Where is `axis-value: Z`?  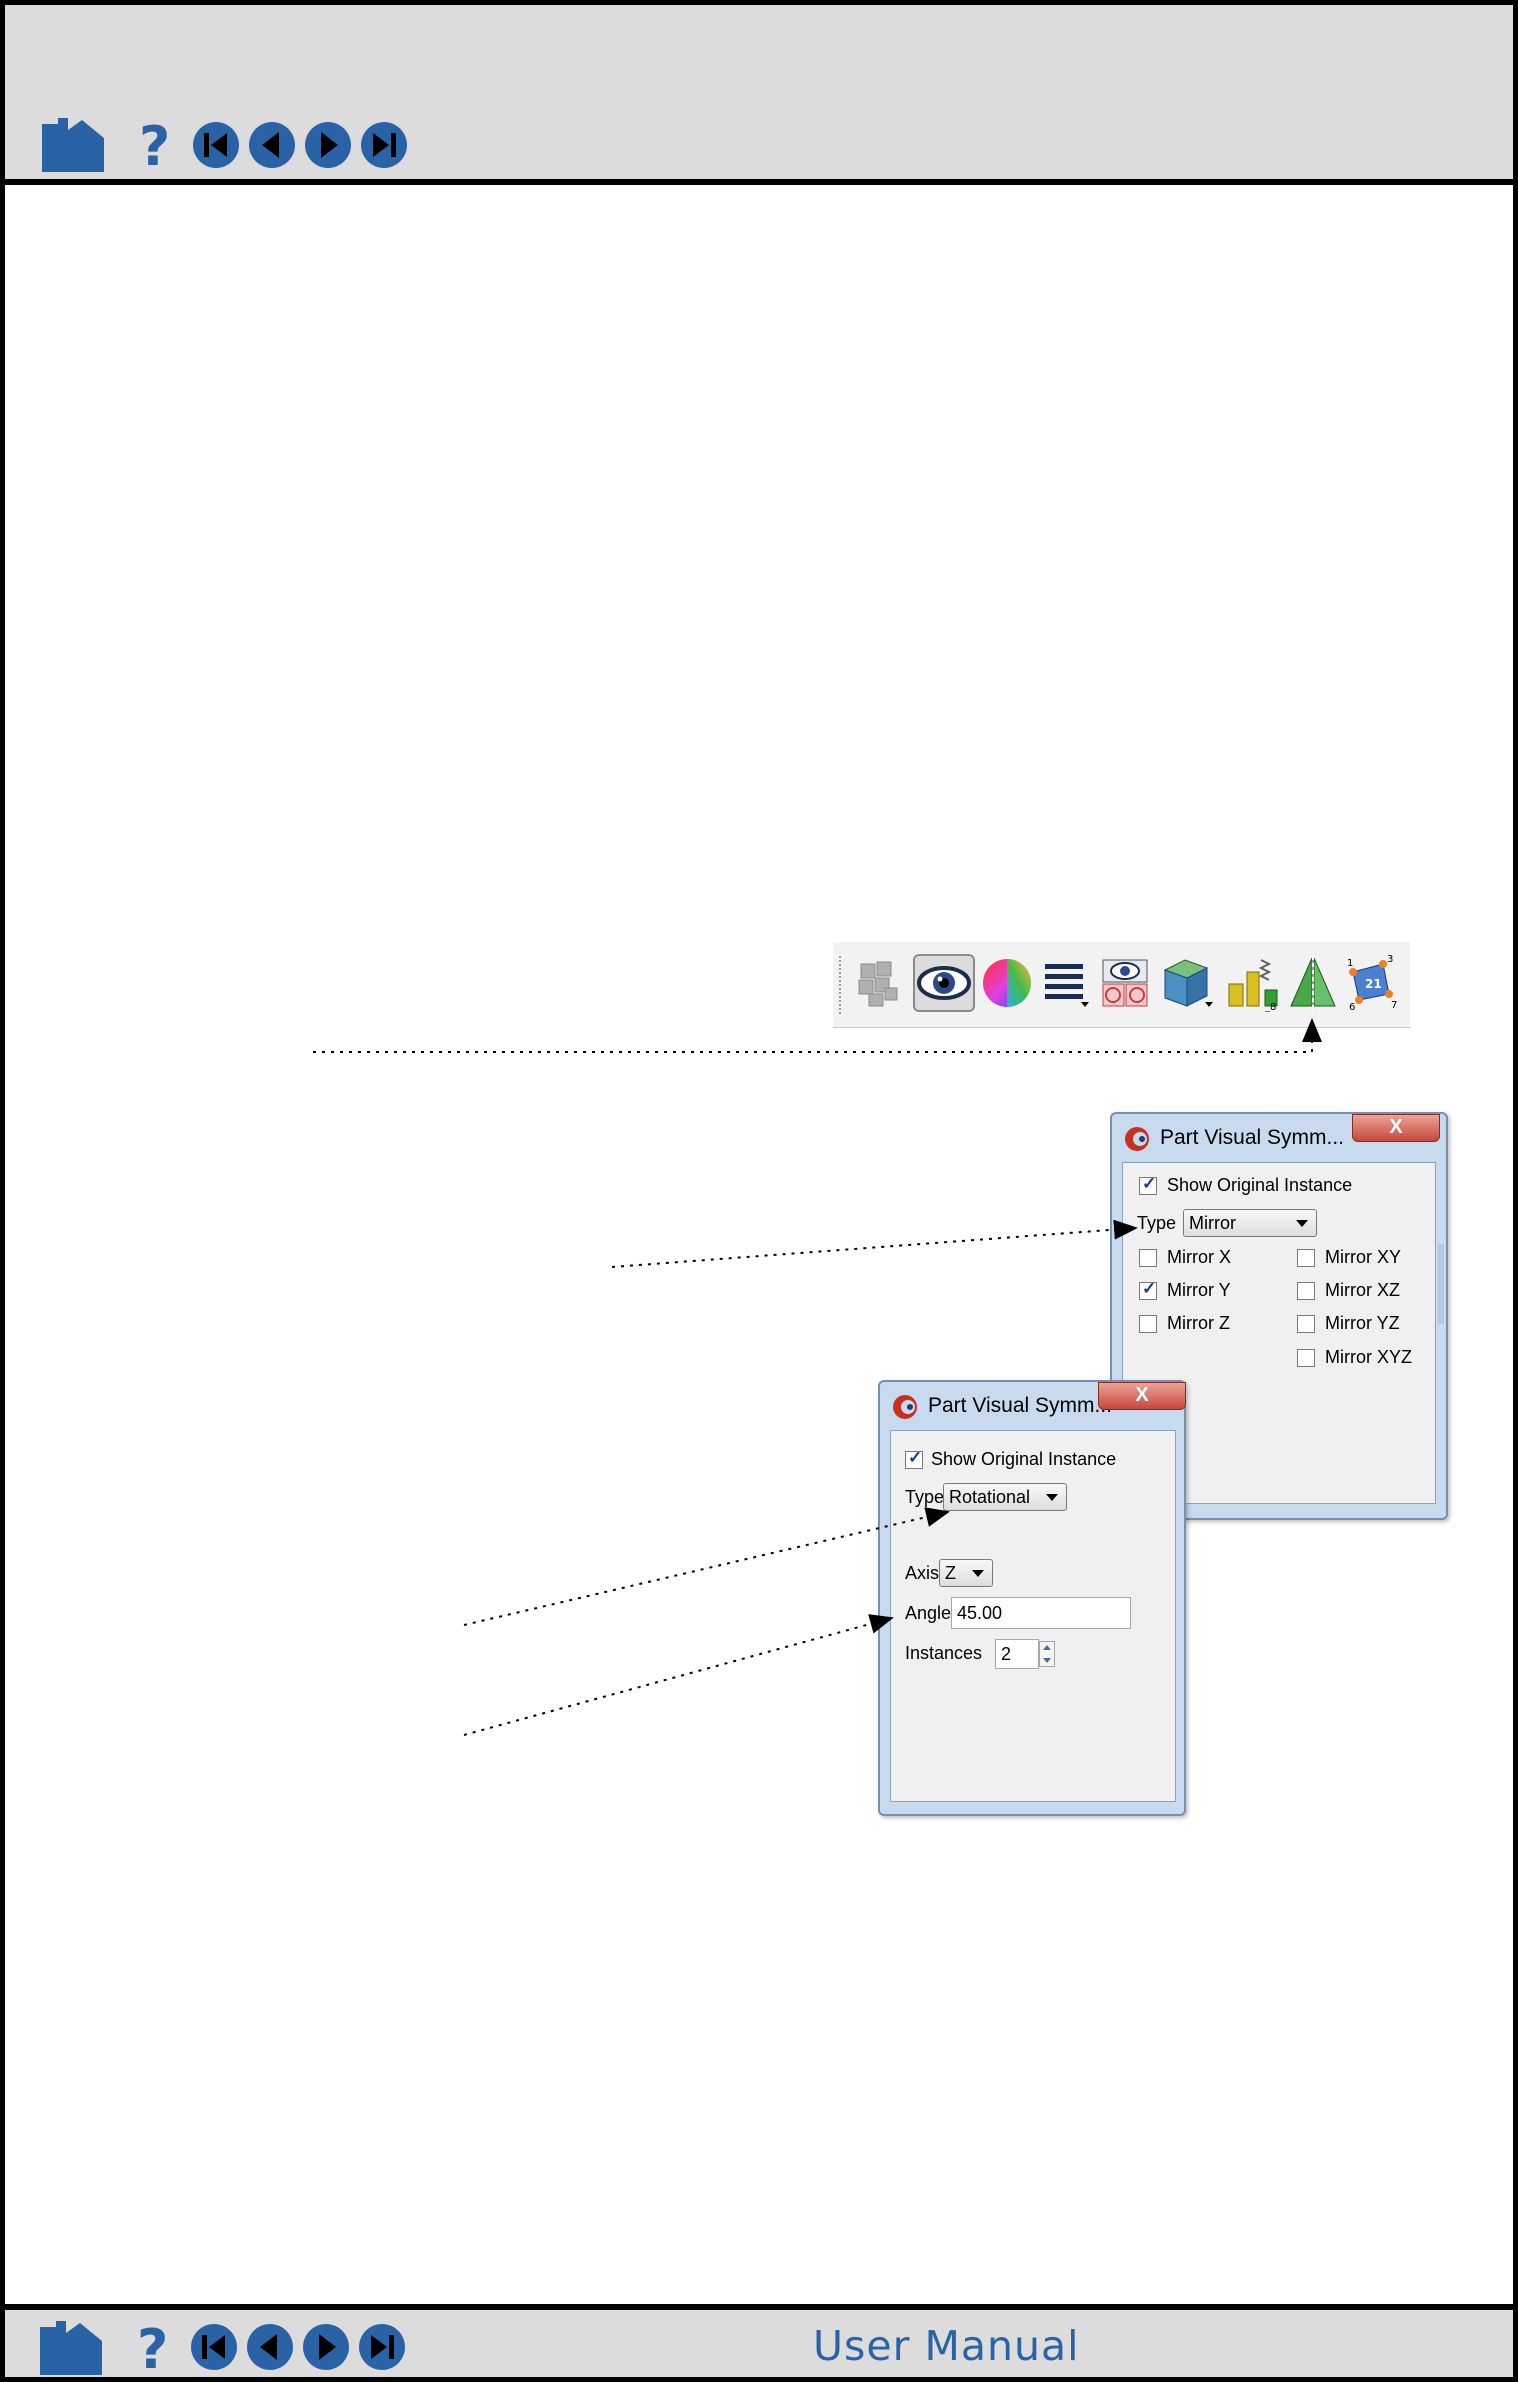
axis-value: Z is located at coordinates (950, 1573).